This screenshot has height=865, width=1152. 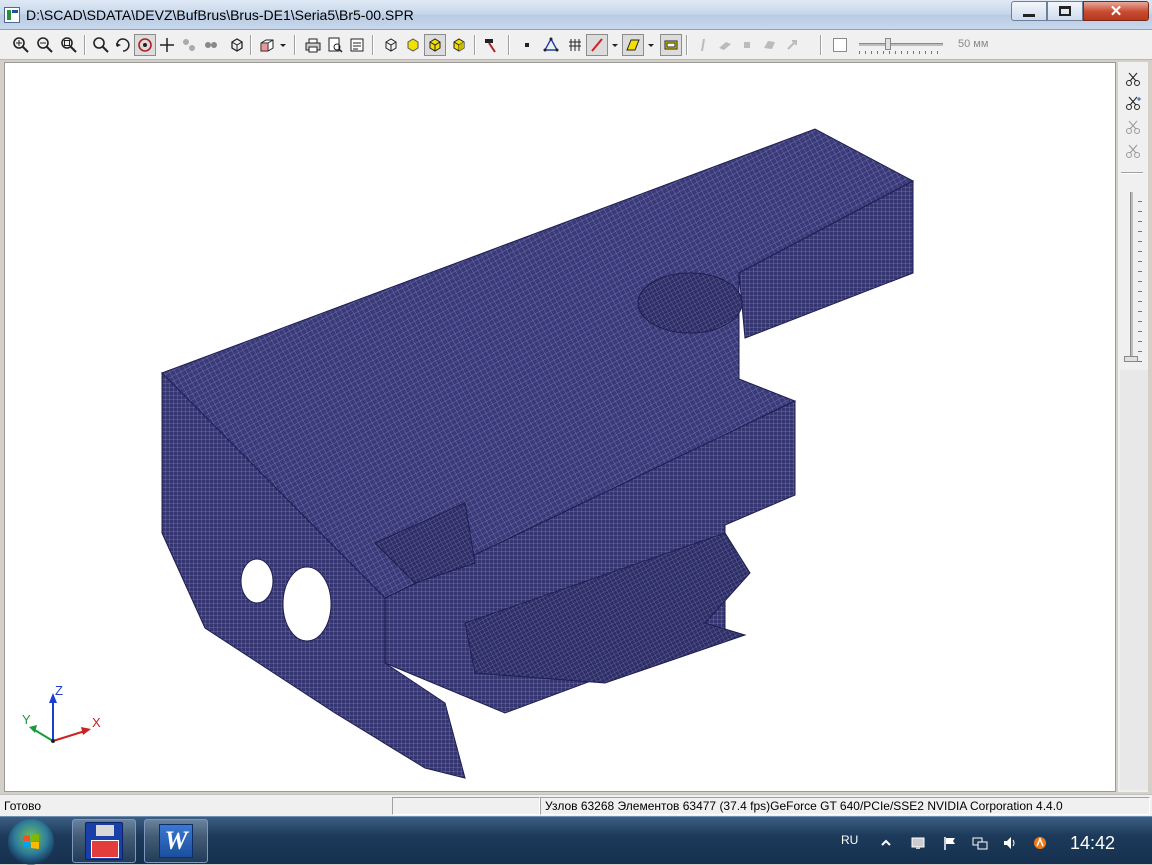 What do you see at coordinates (189, 45) in the screenshot?
I see `move-button` at bounding box center [189, 45].